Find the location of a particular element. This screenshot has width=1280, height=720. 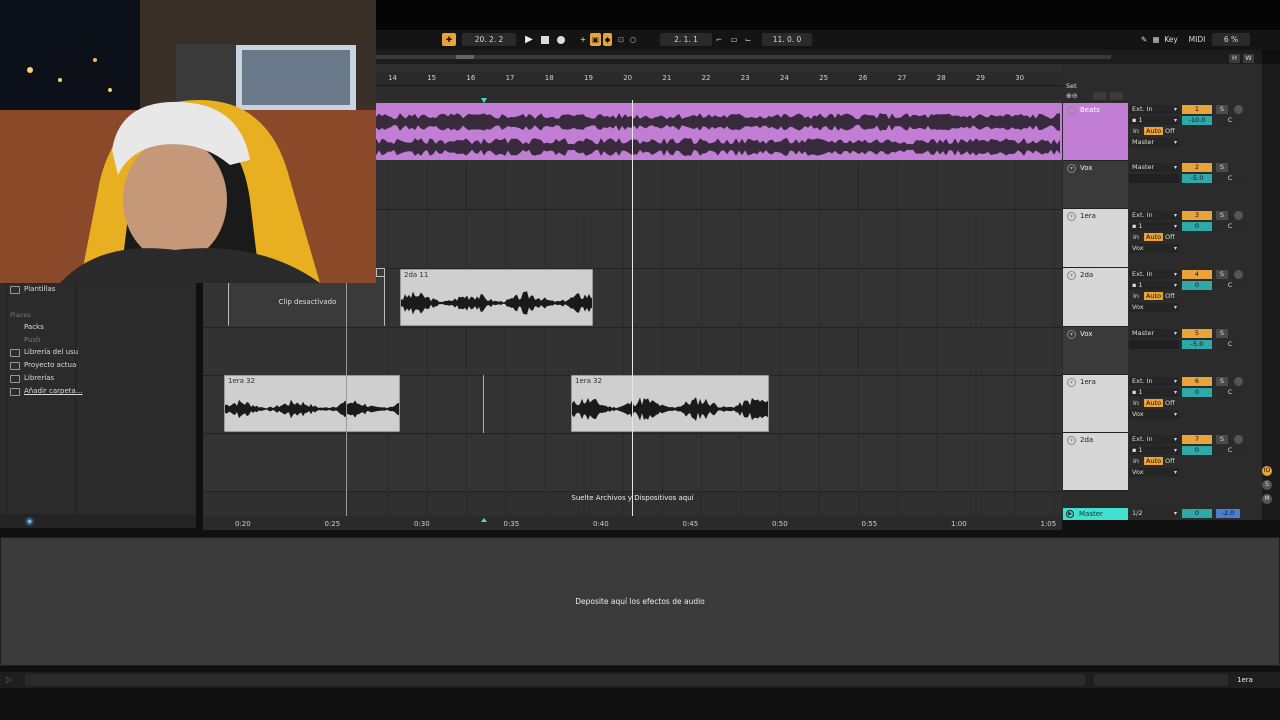

track-activator: 4 is located at coordinates (1197, 274).